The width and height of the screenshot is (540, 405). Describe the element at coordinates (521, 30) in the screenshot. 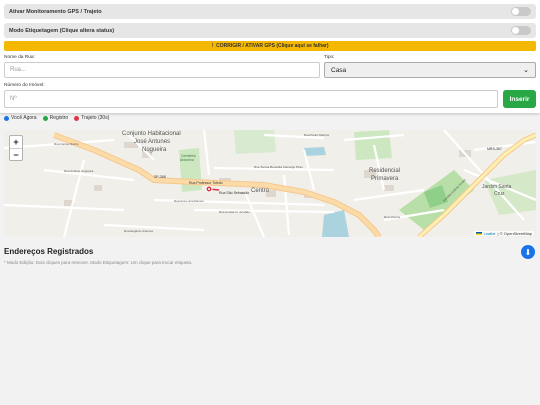

I see `tagging-mode-switch` at that location.